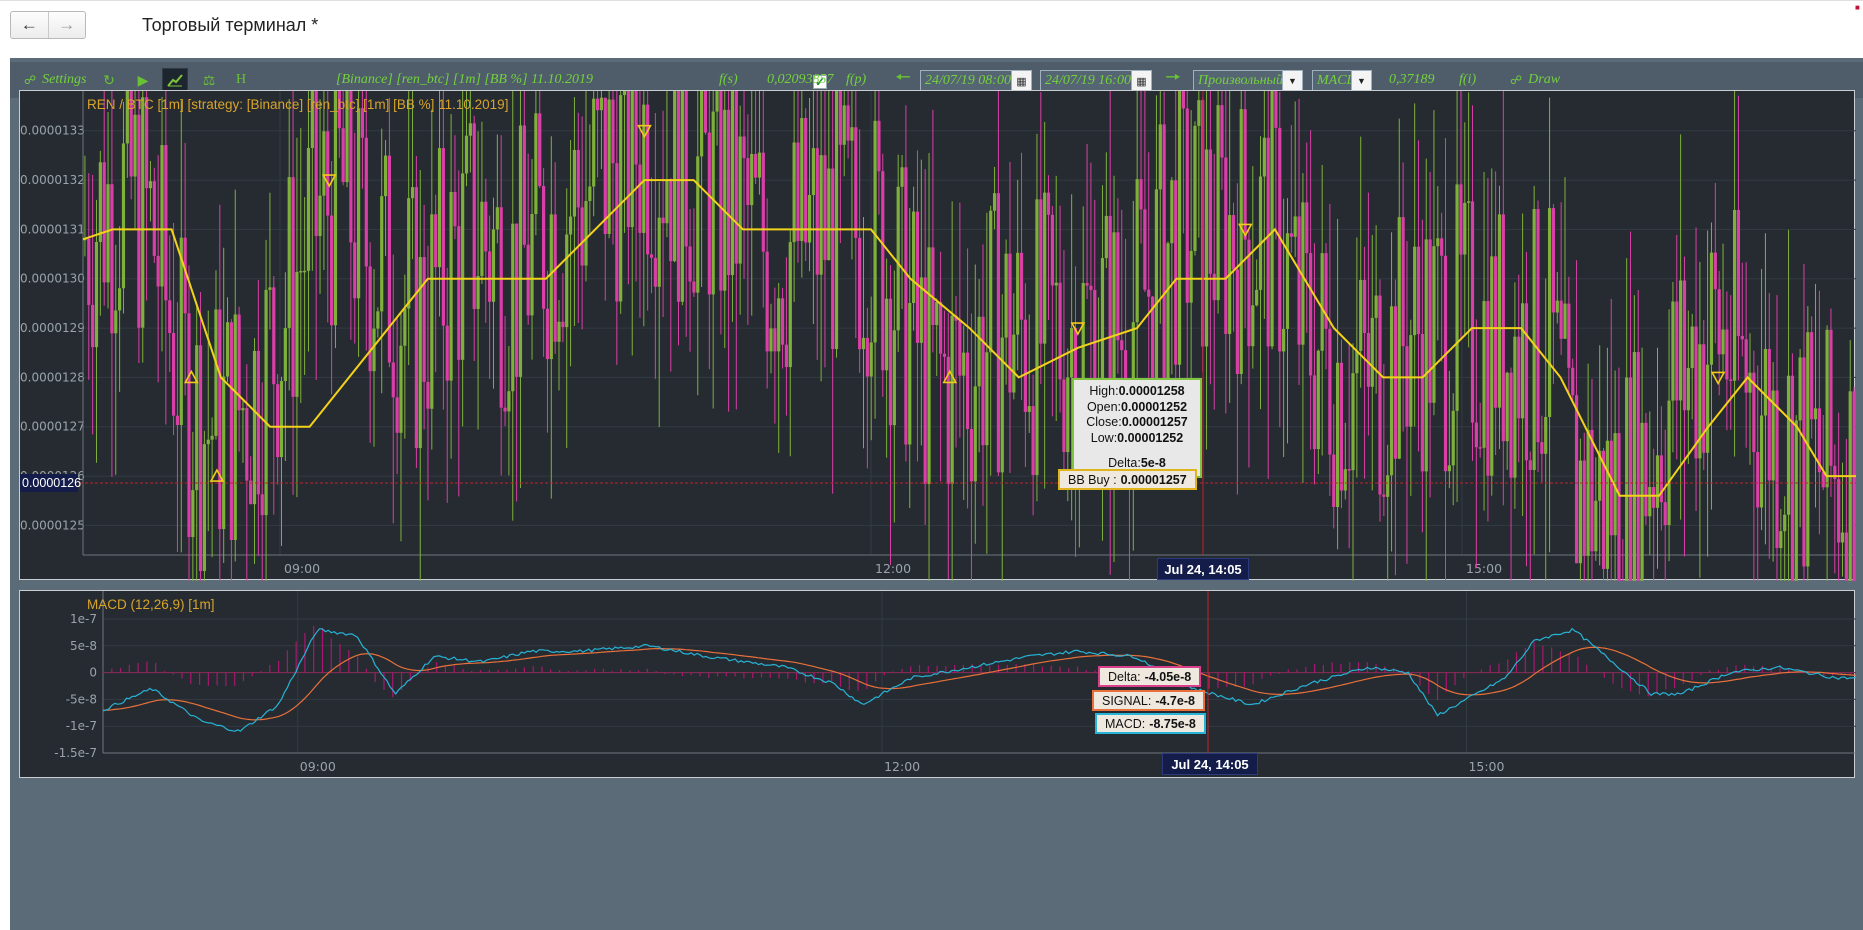 The image size is (1863, 930). I want to click on date-from-field: 24/07/19 08:00 ▦, so click(976, 81).